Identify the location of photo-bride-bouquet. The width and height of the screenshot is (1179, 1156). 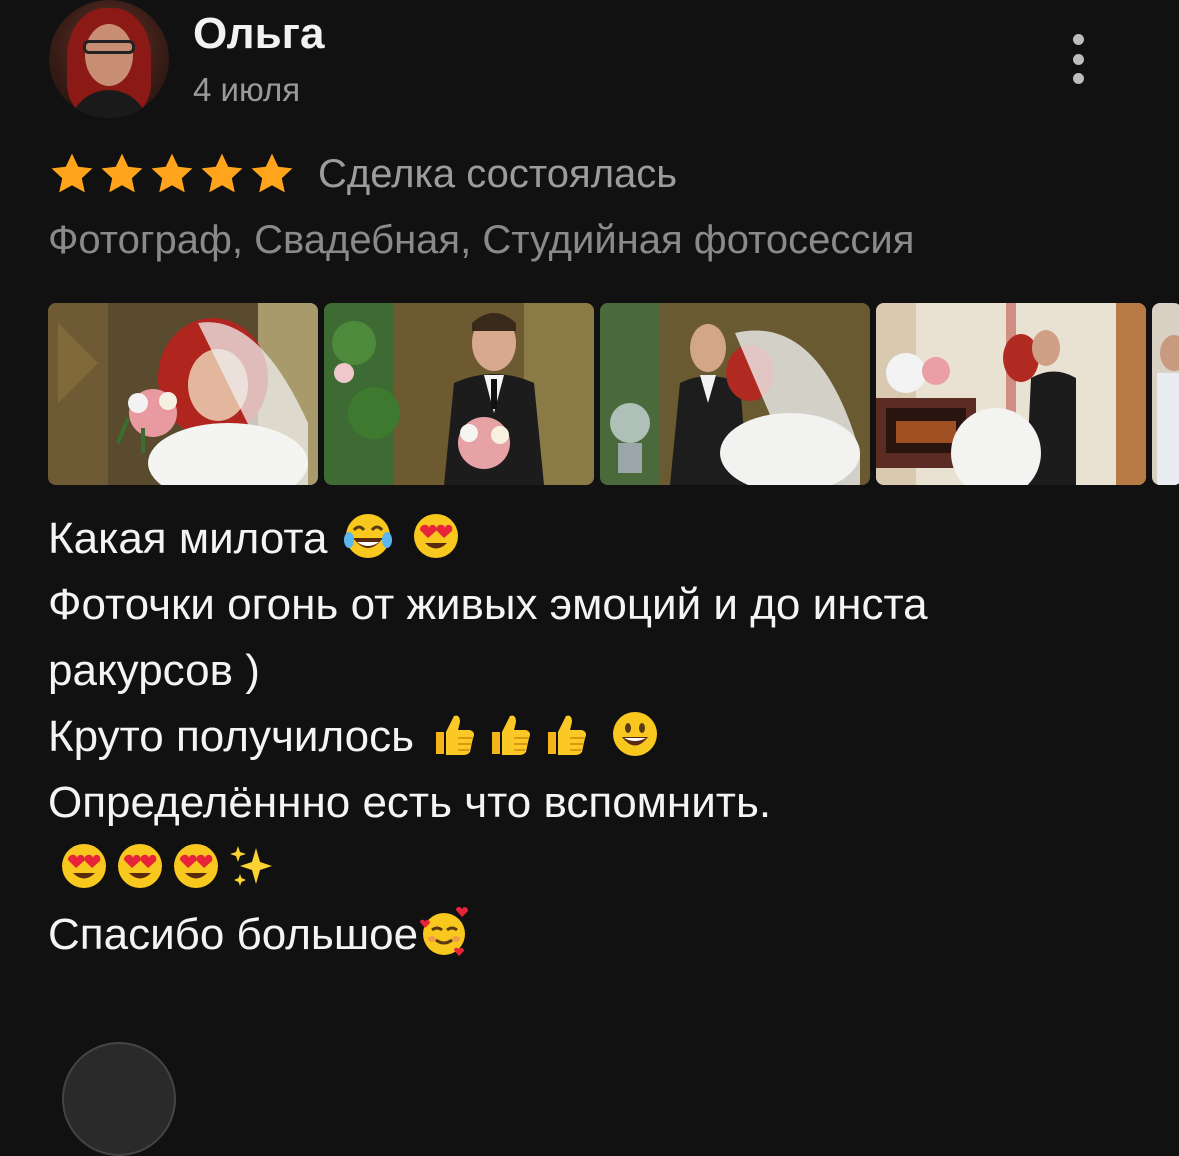
(183, 394).